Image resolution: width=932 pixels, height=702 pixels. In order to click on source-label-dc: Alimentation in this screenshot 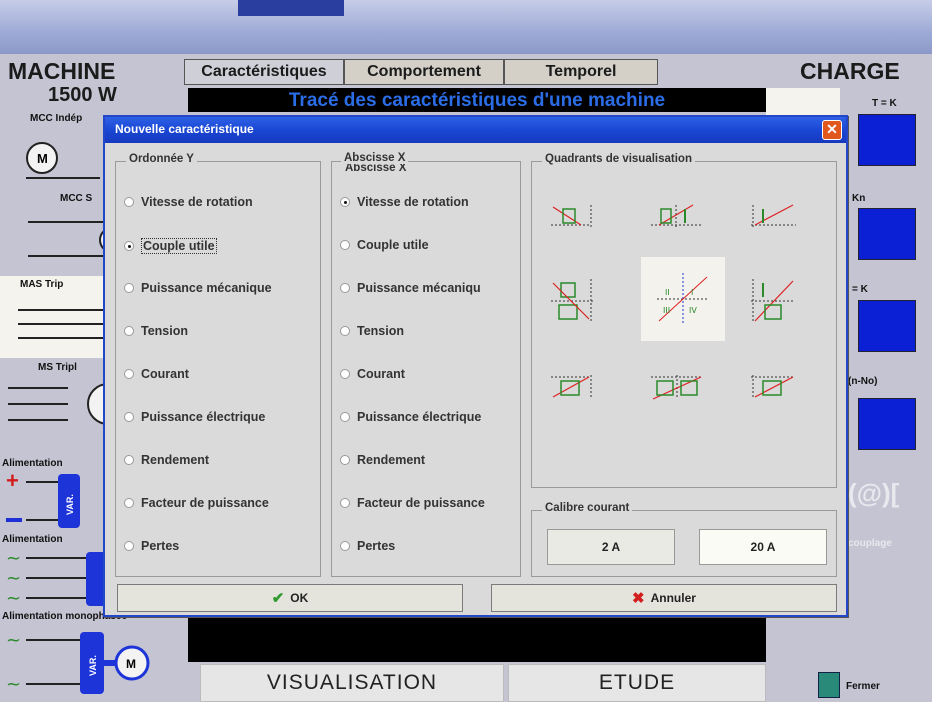, I will do `click(32, 463)`.